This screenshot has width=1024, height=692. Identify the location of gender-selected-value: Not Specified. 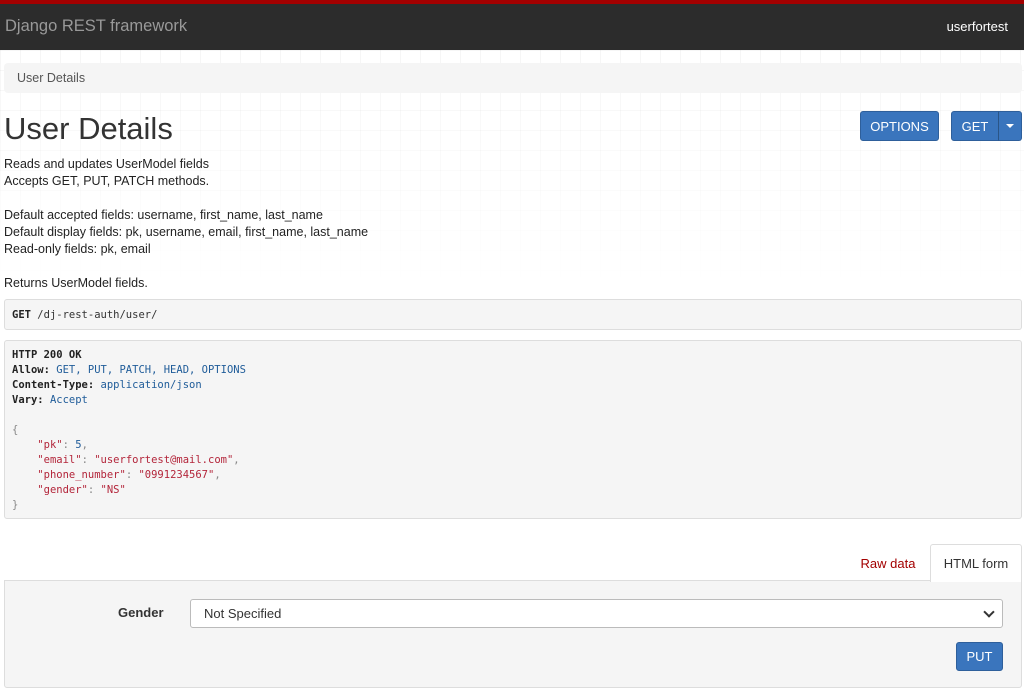
(243, 613).